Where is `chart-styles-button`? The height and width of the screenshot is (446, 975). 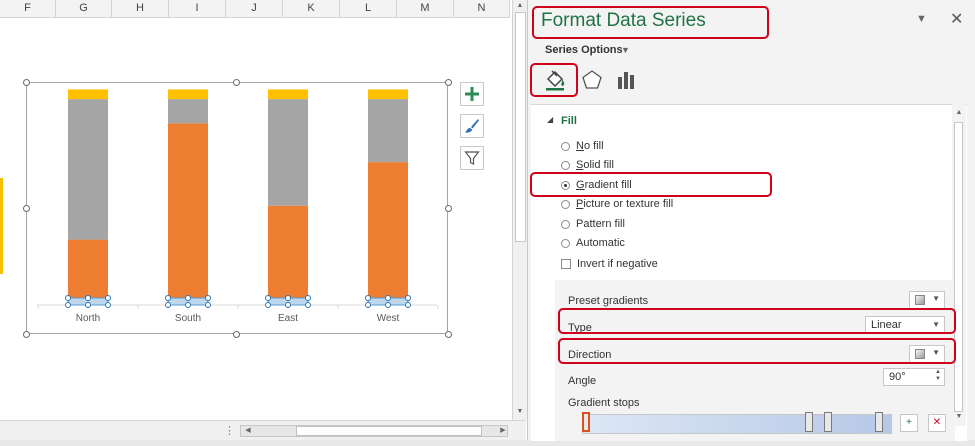 chart-styles-button is located at coordinates (472, 126).